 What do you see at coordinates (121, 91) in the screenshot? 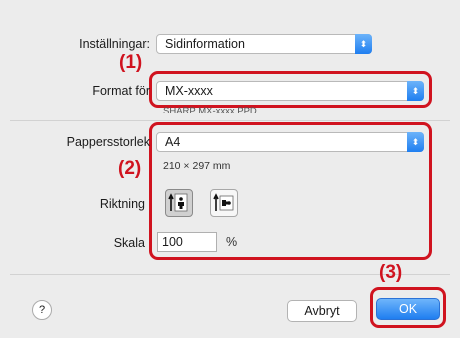
I see `format-label: Format för` at bounding box center [121, 91].